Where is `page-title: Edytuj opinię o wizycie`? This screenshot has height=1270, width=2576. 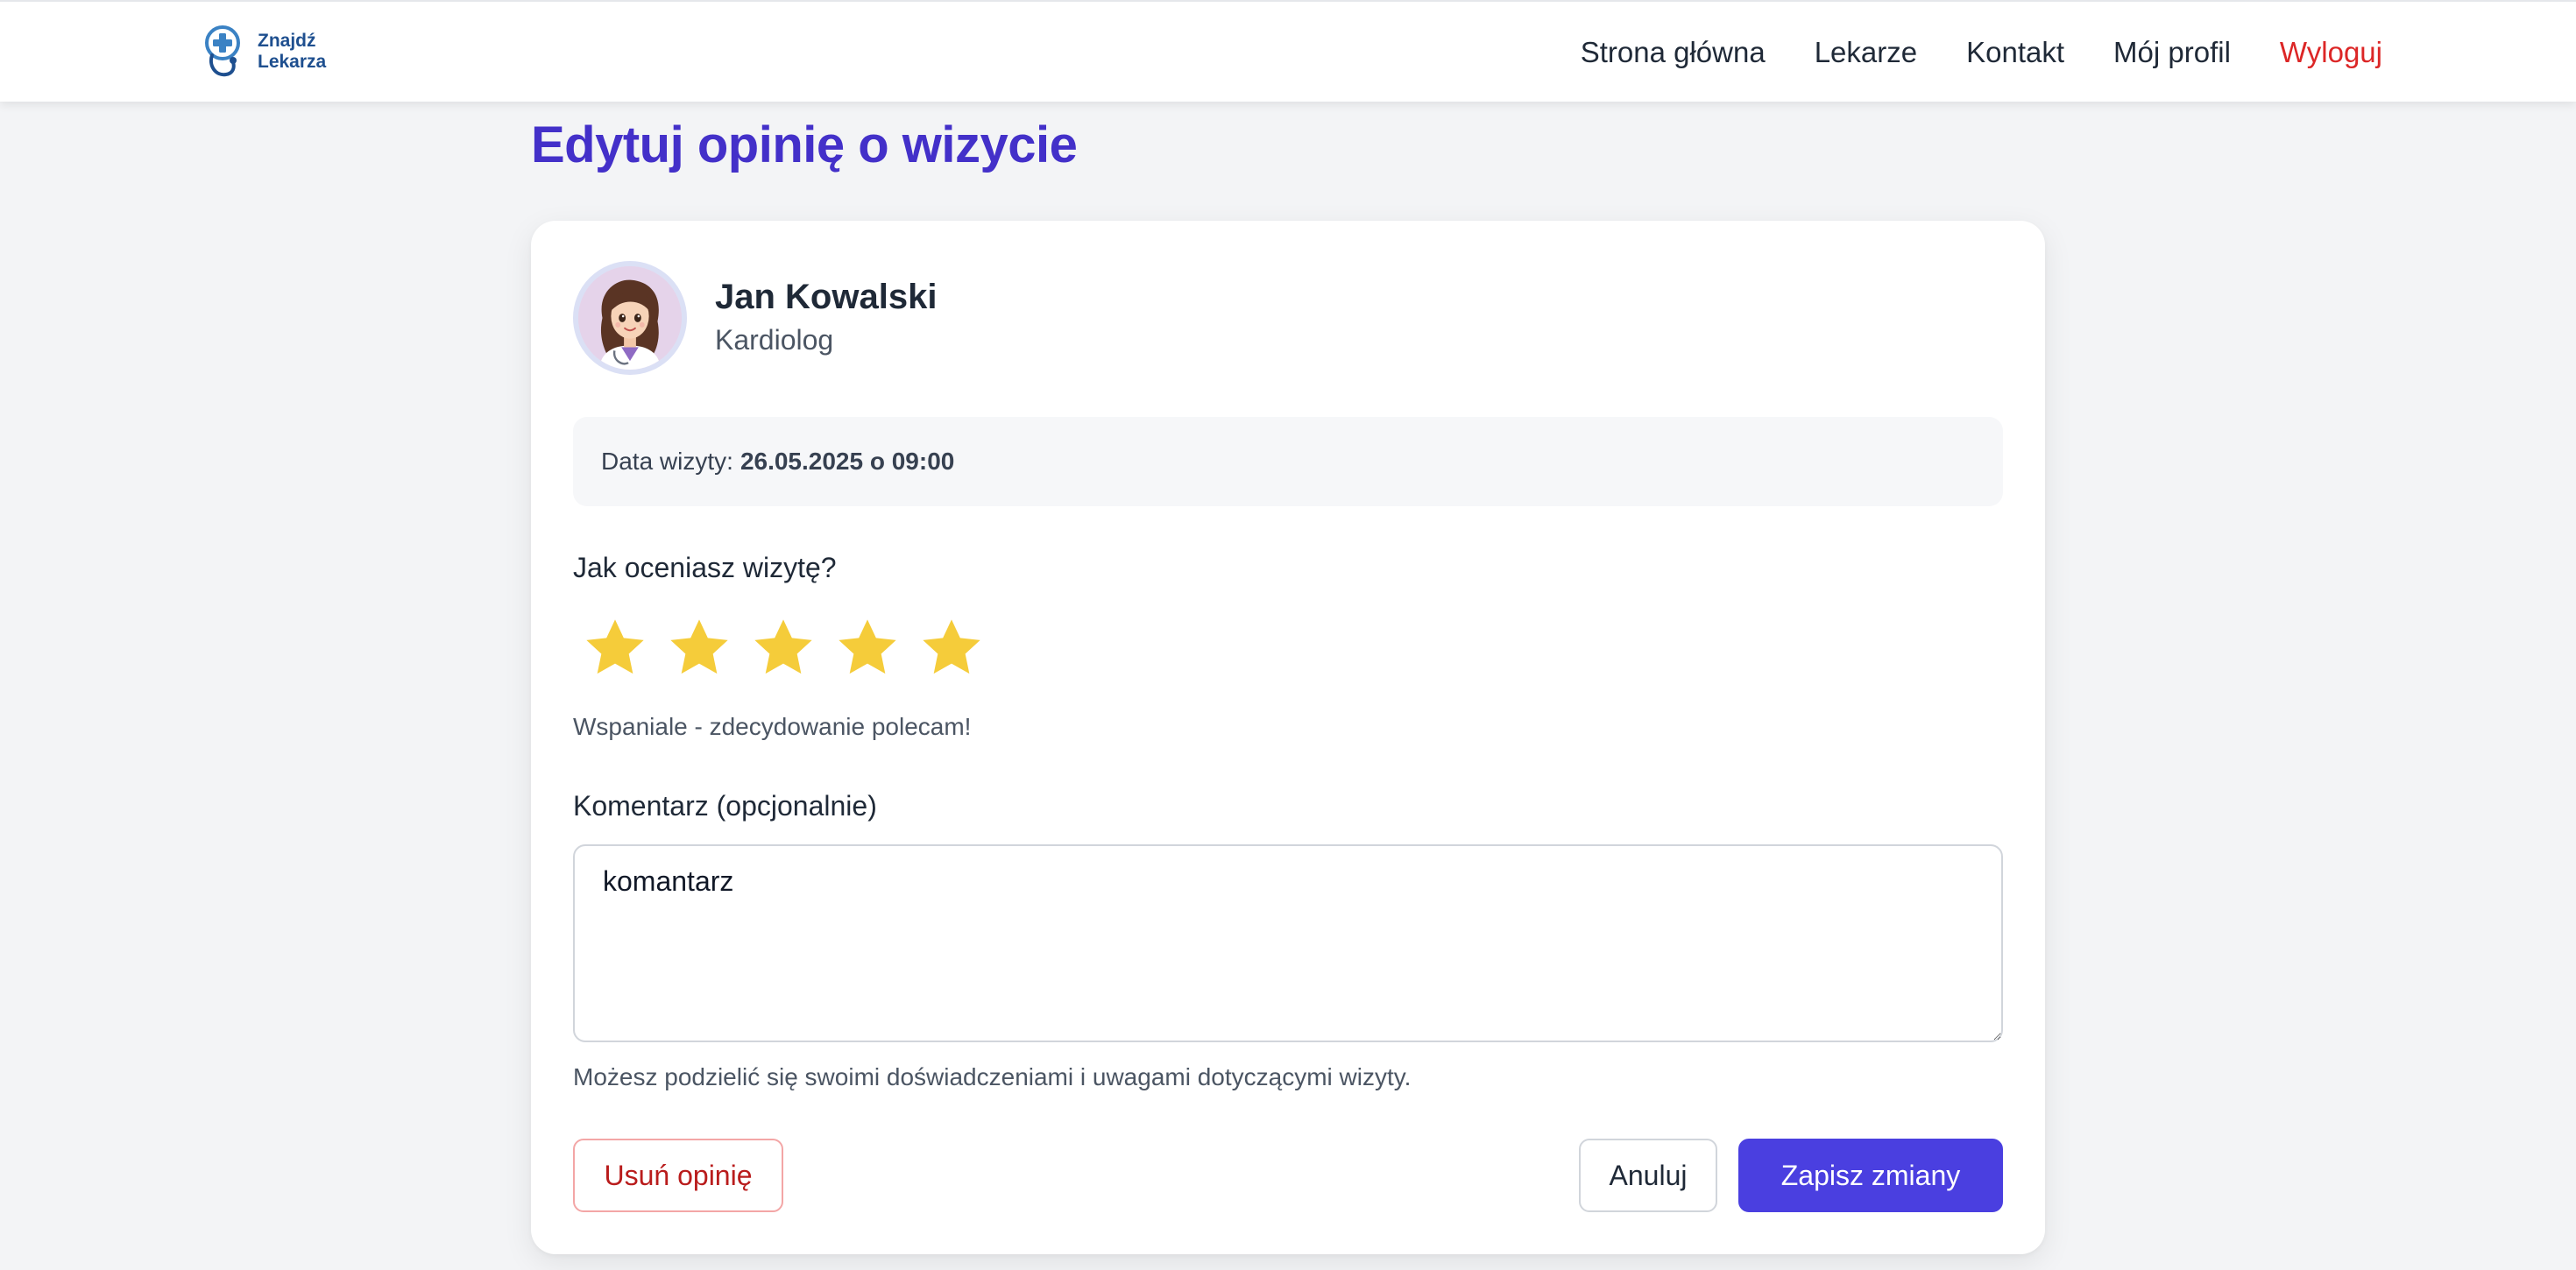
page-title: Edytuj opinię o wizycie is located at coordinates (804, 144).